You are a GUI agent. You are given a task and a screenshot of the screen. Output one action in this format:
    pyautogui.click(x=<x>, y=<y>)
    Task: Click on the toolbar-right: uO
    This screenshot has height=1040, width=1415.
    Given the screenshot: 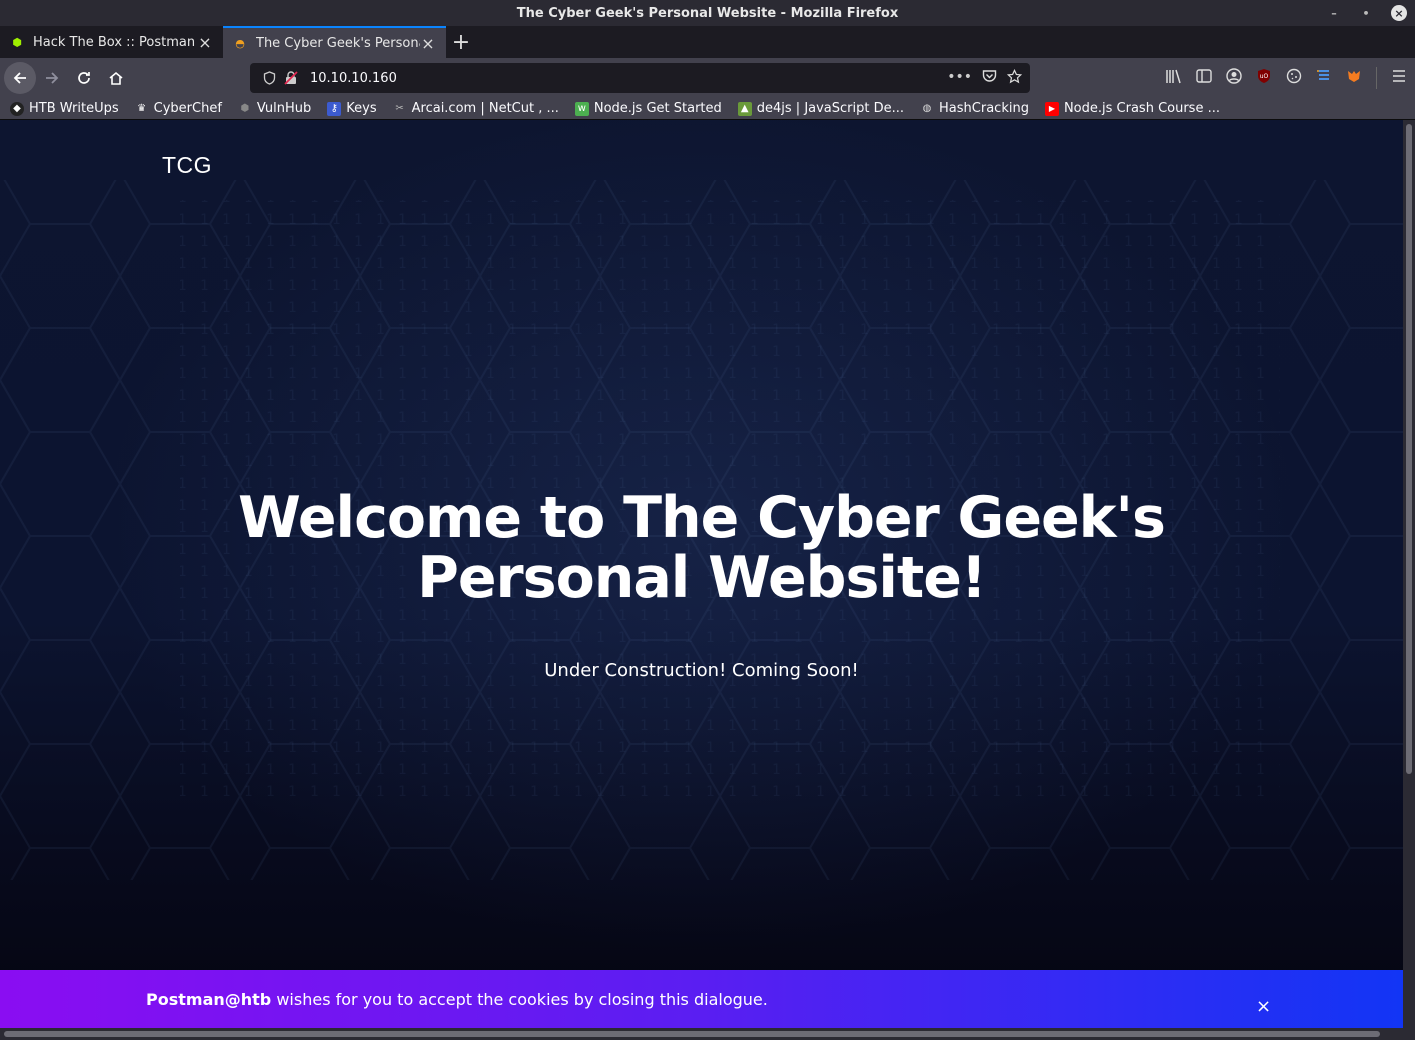 What is the action you would take?
    pyautogui.click(x=1286, y=78)
    